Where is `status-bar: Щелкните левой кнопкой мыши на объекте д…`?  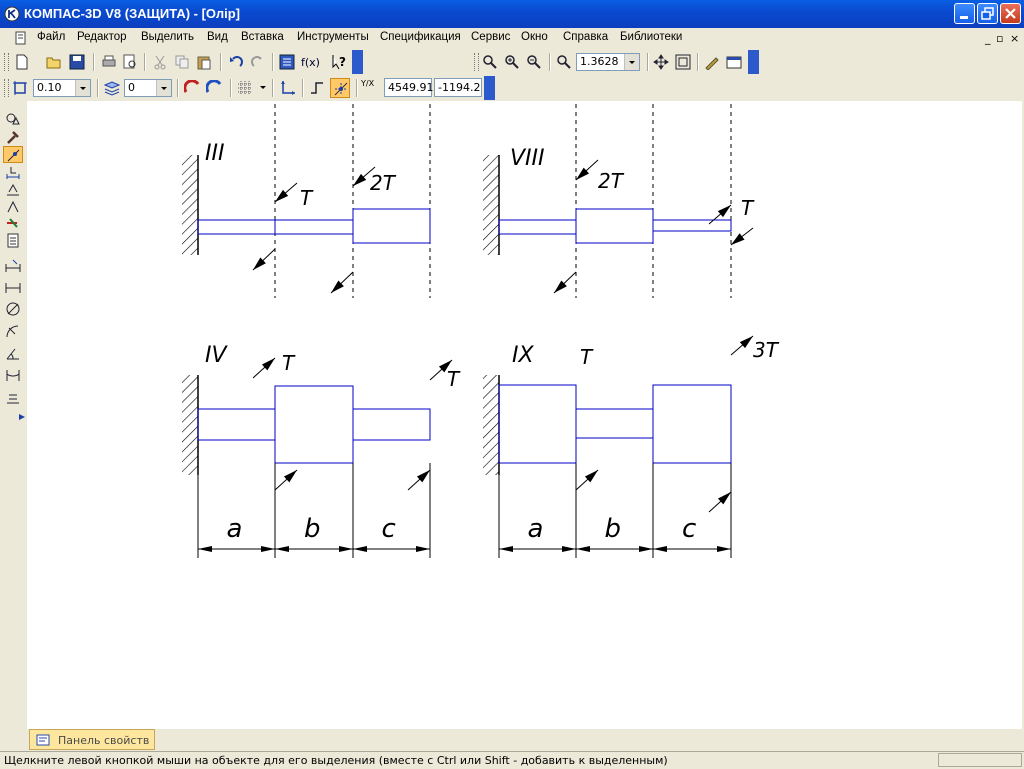
status-bar: Щелкните левой кнопкой мыши на объекте д… is located at coordinates (512, 760).